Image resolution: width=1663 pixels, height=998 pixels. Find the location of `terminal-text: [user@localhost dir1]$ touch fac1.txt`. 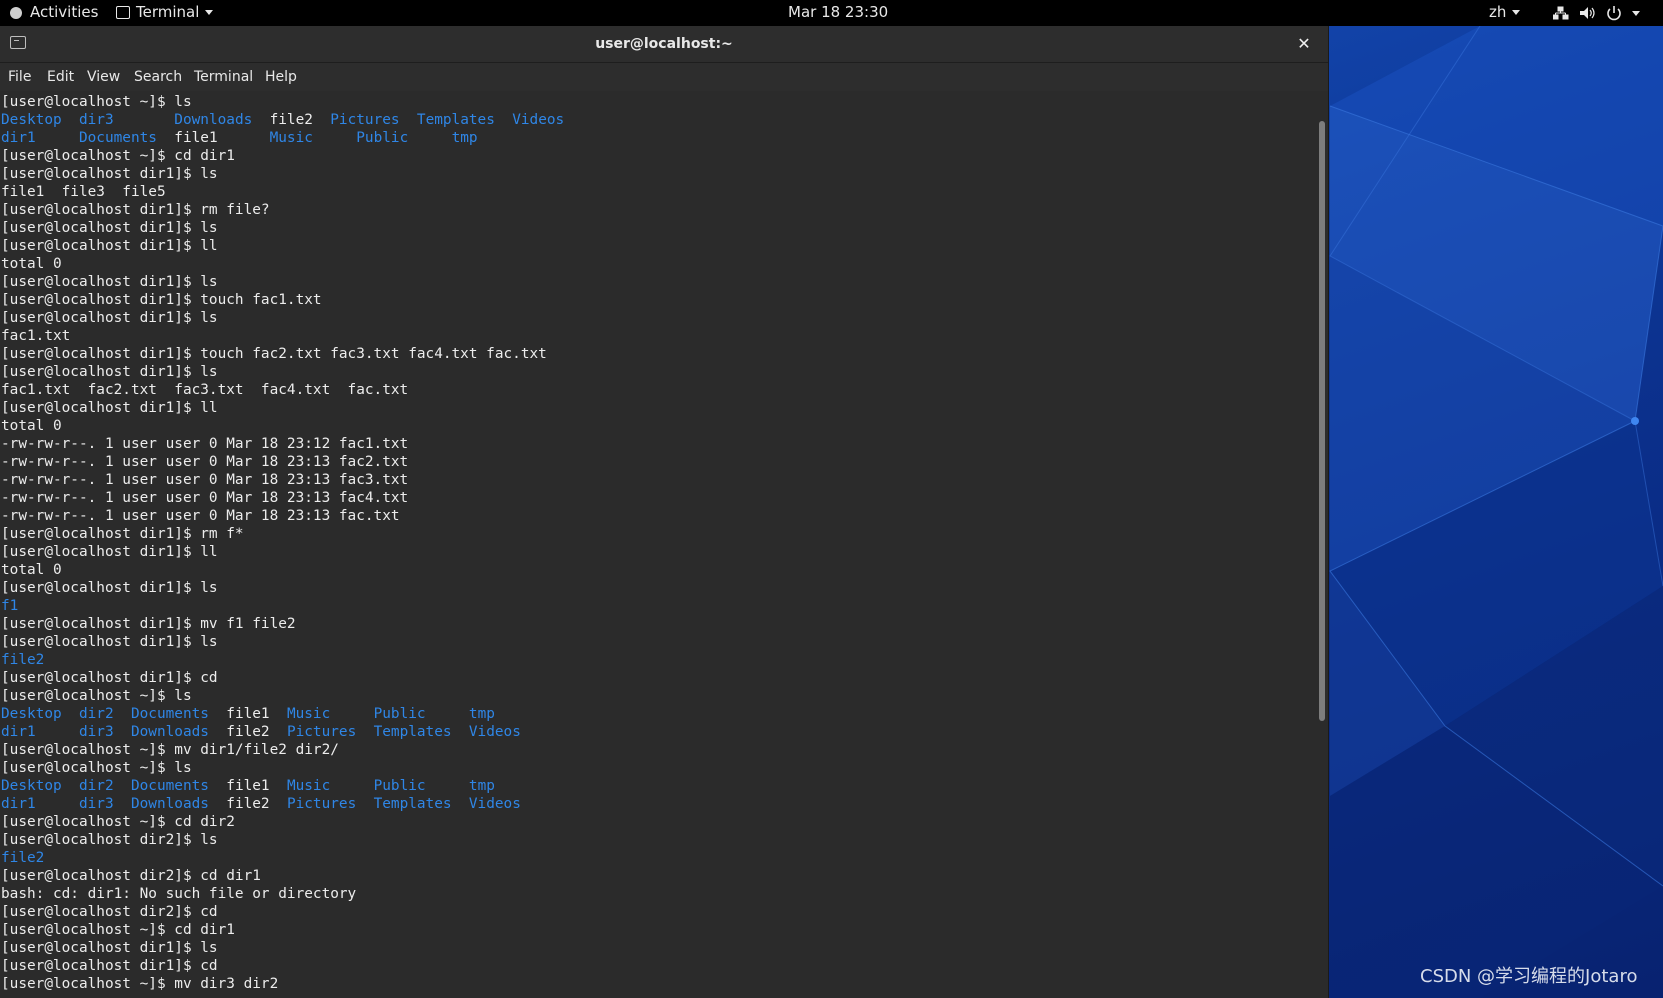

terminal-text: [user@localhost dir1]$ touch fac1.txt is located at coordinates (161, 300).